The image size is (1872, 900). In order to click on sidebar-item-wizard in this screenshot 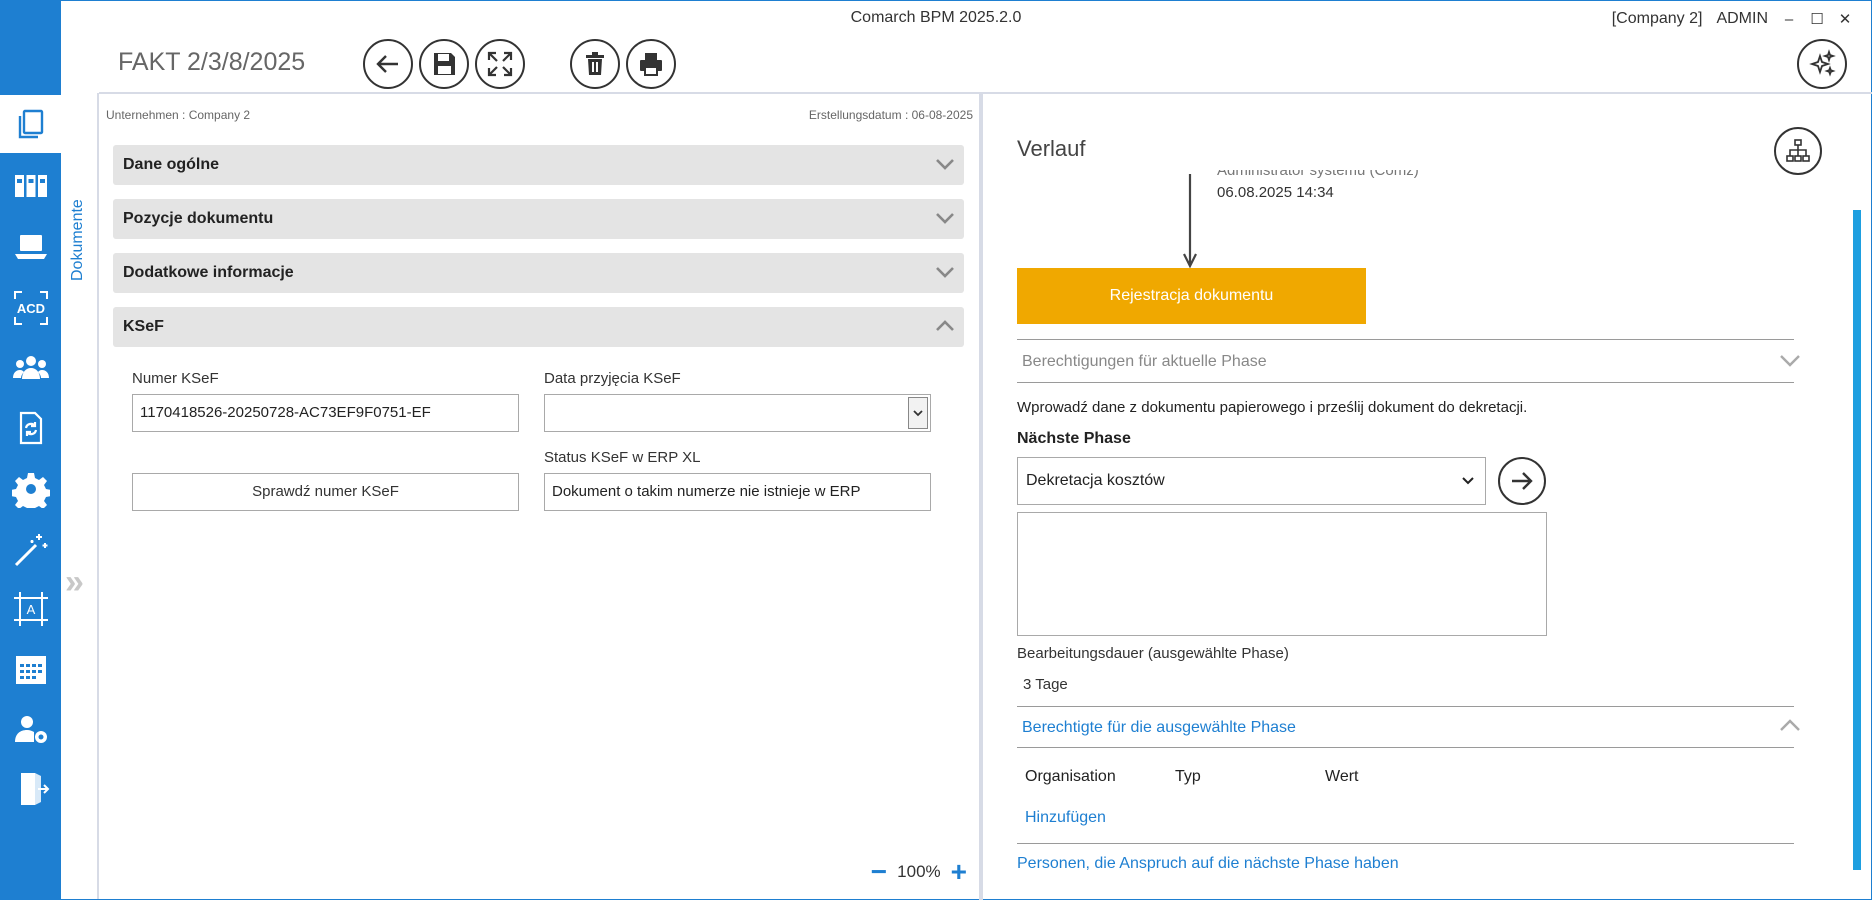, I will do `click(30, 549)`.